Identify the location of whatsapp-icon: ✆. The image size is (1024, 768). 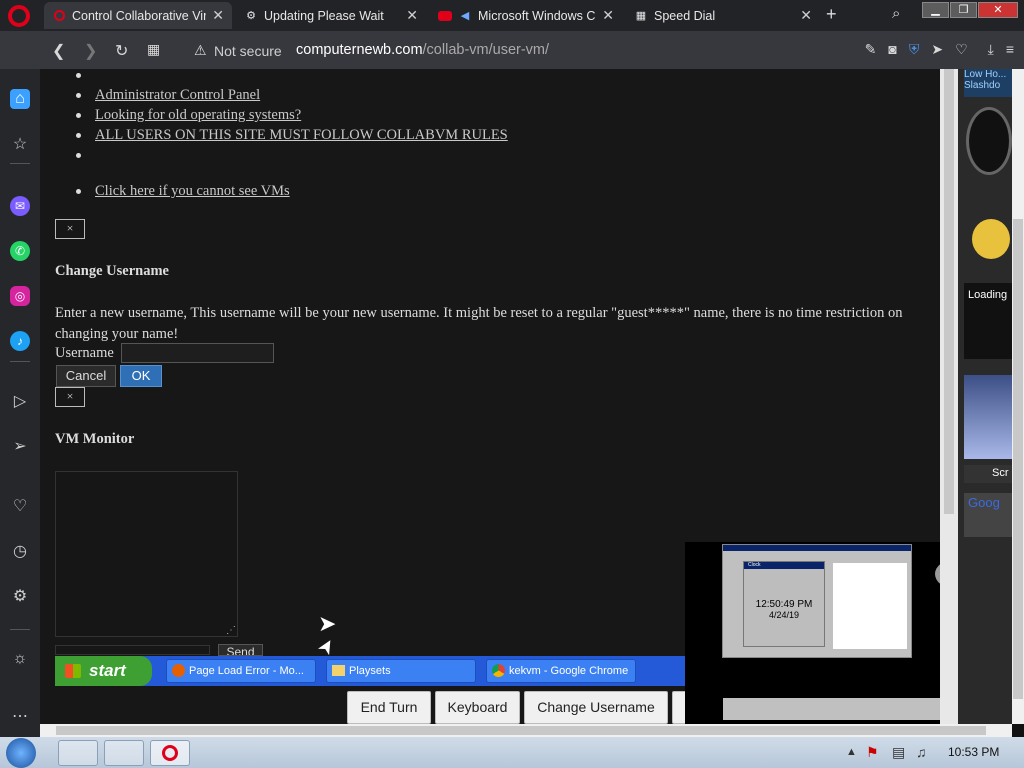
(20, 251).